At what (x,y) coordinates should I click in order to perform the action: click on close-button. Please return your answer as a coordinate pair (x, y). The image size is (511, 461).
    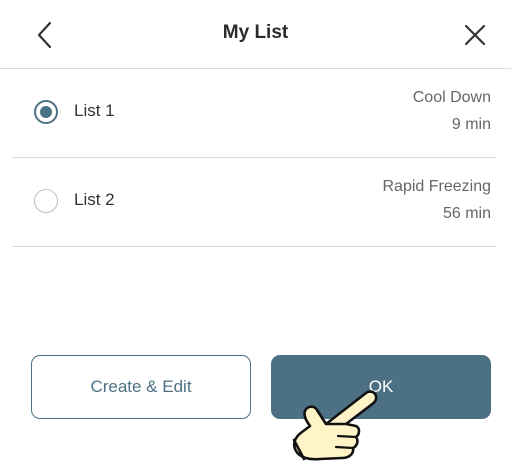
    Looking at the image, I should click on (475, 35).